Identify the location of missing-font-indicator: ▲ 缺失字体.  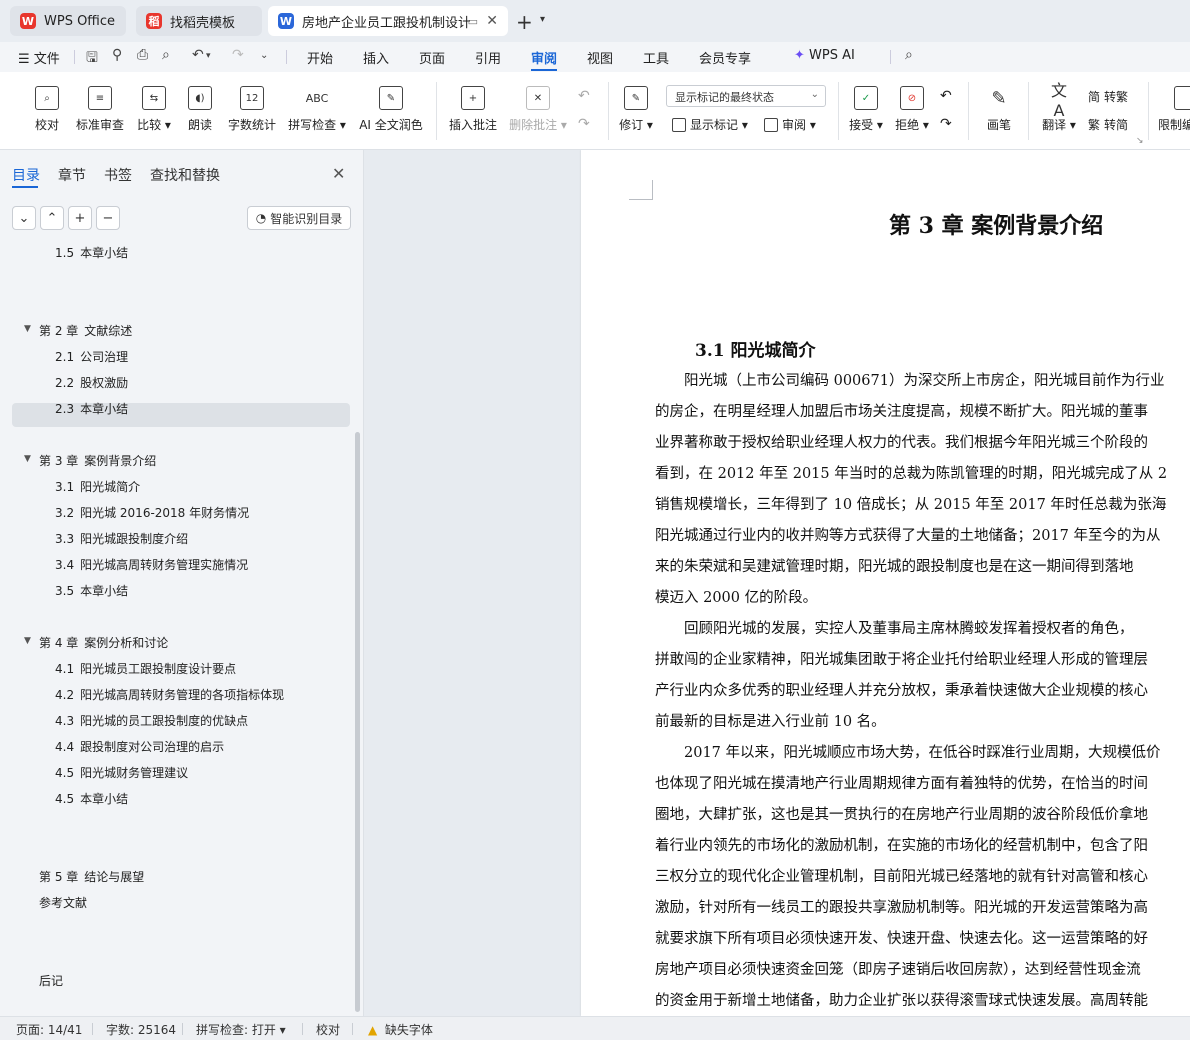
(400, 1029).